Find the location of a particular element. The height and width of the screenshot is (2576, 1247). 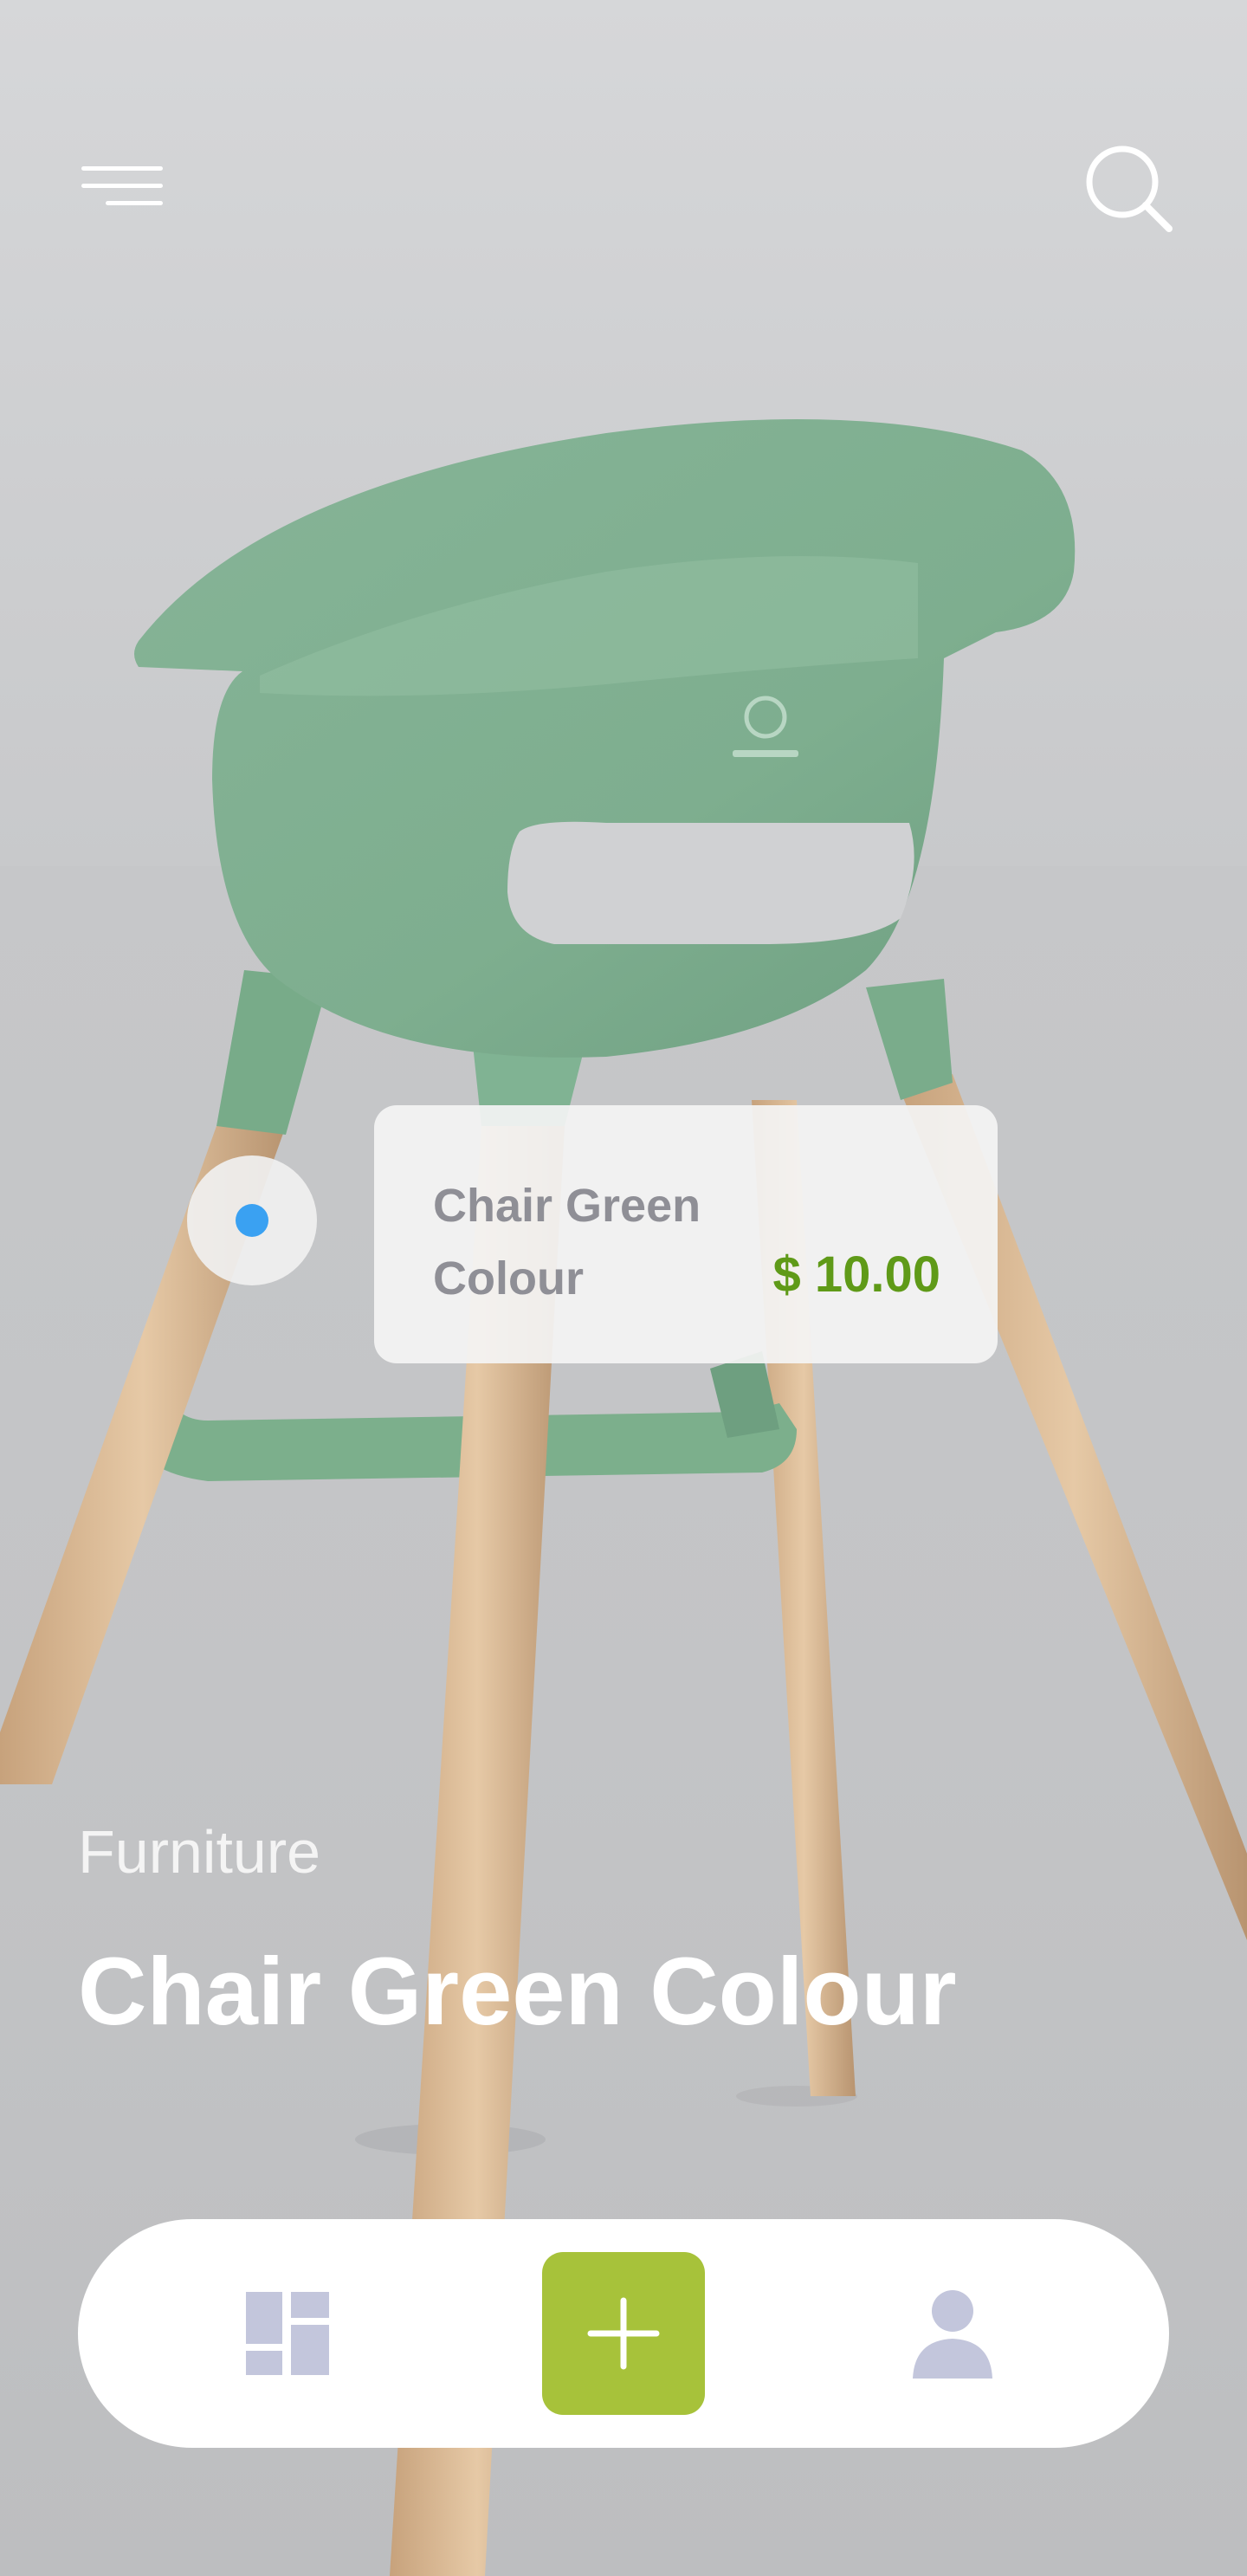

profile-icon is located at coordinates (952, 2334).